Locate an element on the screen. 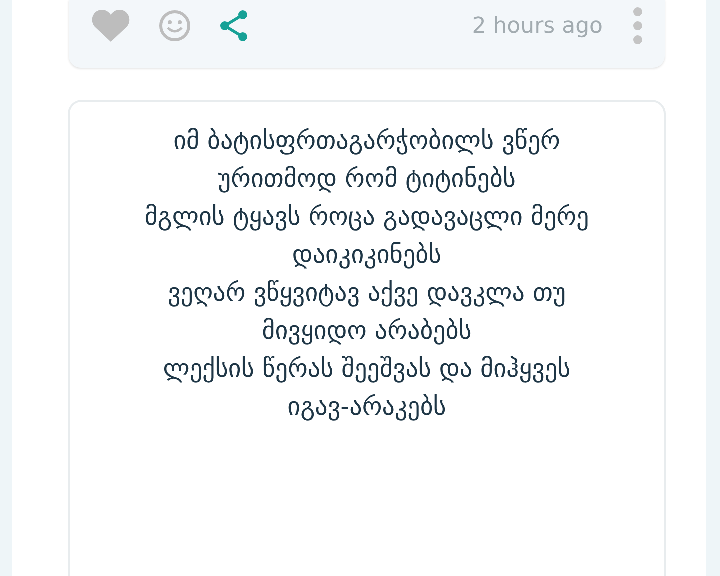 The image size is (720, 576). heart-icon is located at coordinates (111, 26).